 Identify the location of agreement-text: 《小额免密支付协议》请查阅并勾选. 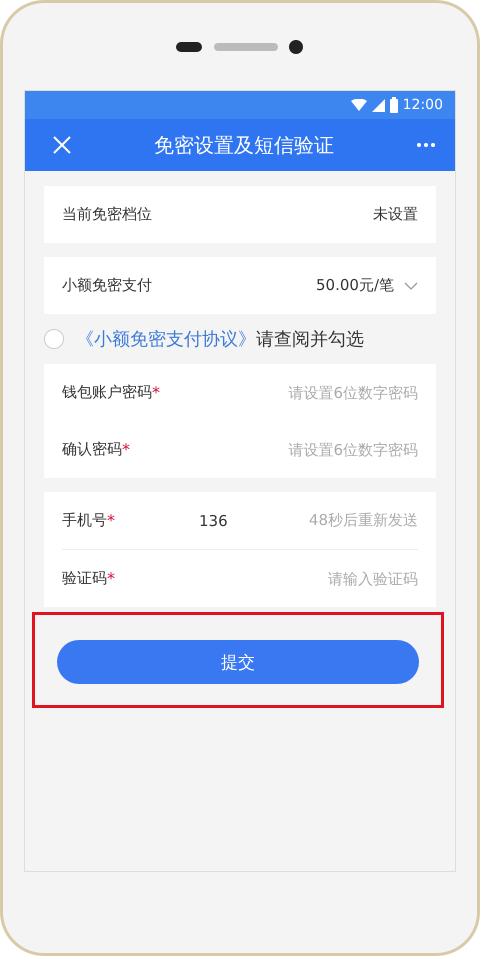
(220, 339).